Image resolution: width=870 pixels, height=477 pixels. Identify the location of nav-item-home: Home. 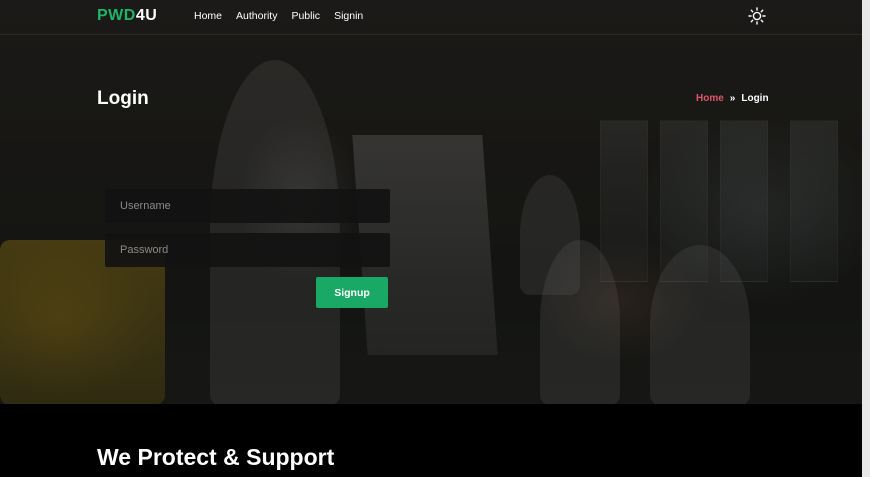
(208, 16).